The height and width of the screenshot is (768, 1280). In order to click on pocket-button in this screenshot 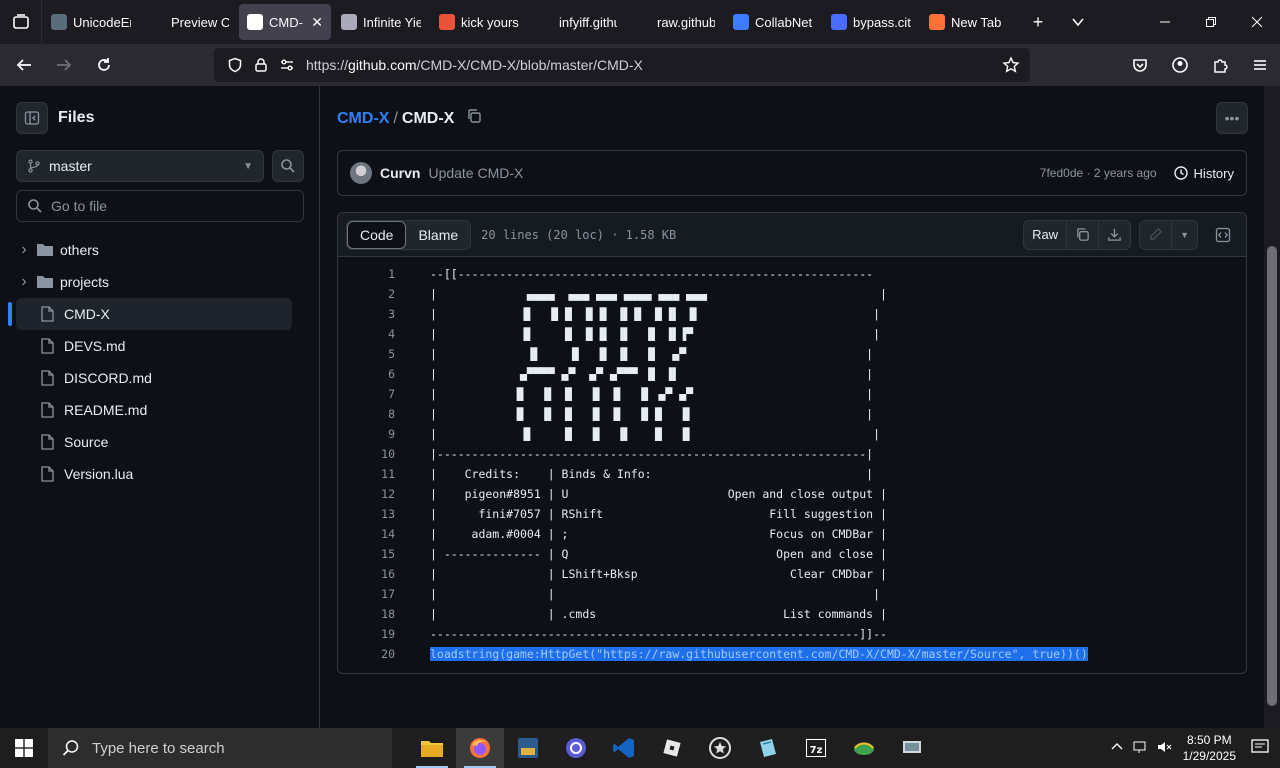, I will do `click(1140, 65)`.